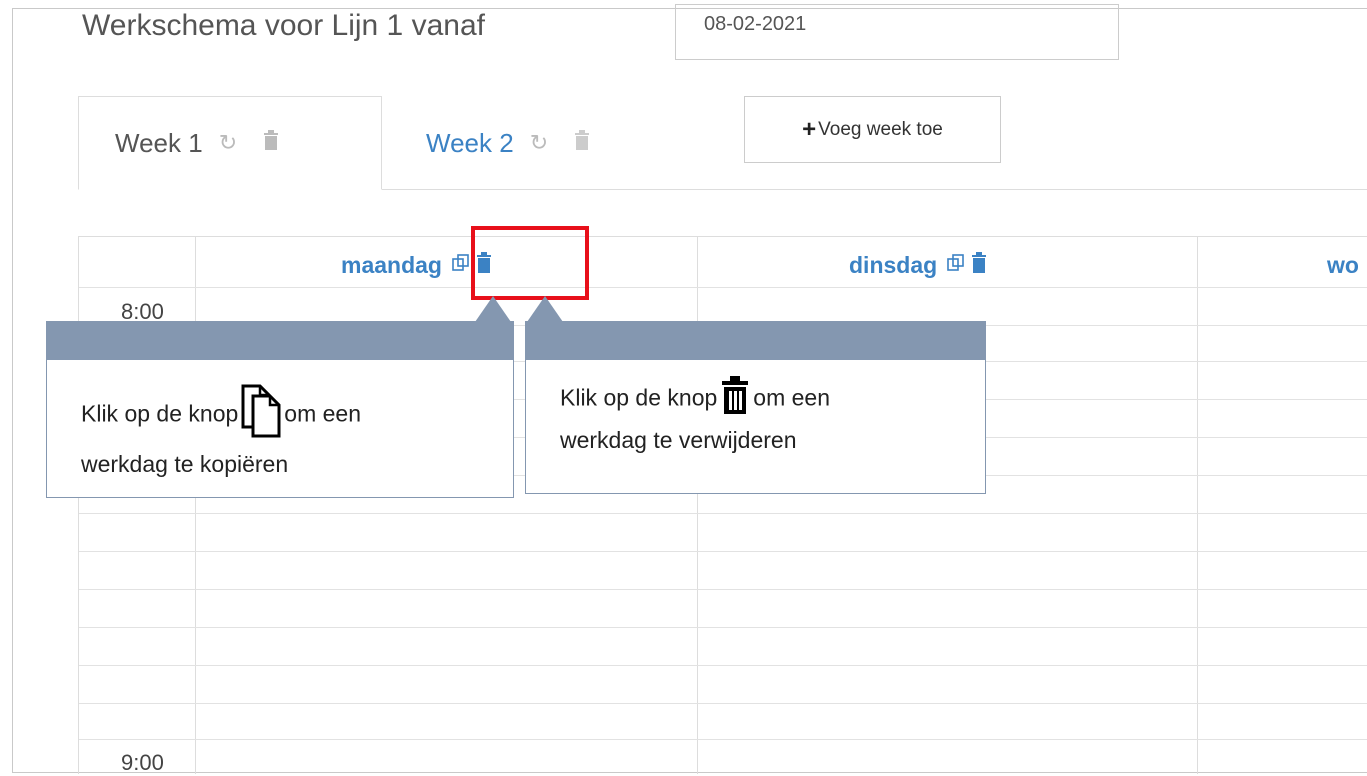 This screenshot has height=776, width=1367. I want to click on plus-icon: +, so click(809, 129).